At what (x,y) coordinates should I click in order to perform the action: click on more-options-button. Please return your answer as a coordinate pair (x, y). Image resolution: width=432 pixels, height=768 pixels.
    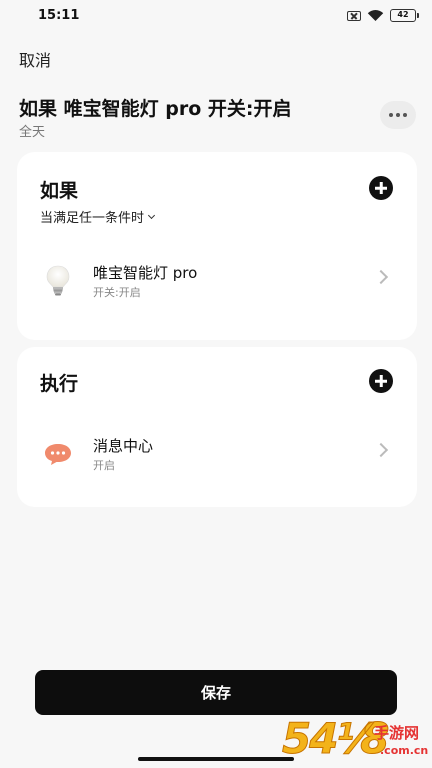
    Looking at the image, I should click on (398, 115).